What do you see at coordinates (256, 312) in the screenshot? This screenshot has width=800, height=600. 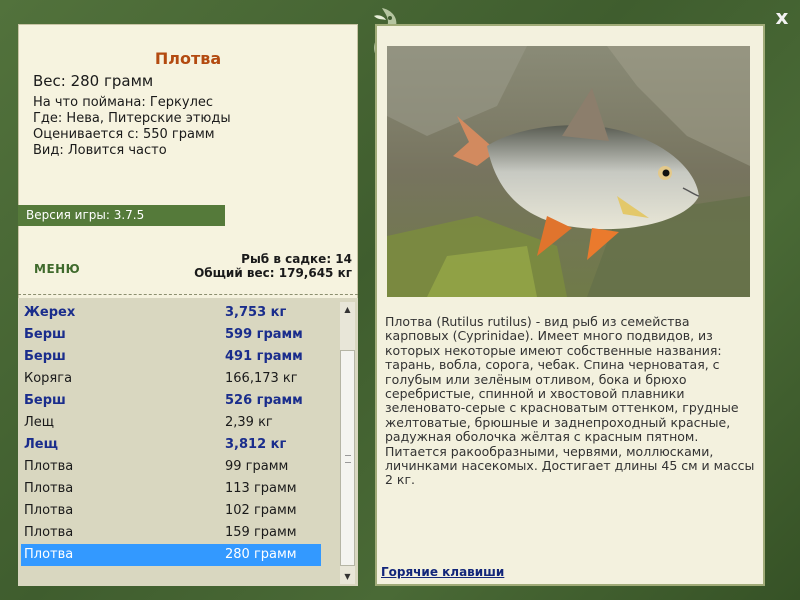 I see `fish-weight-value: 3,753 кг` at bounding box center [256, 312].